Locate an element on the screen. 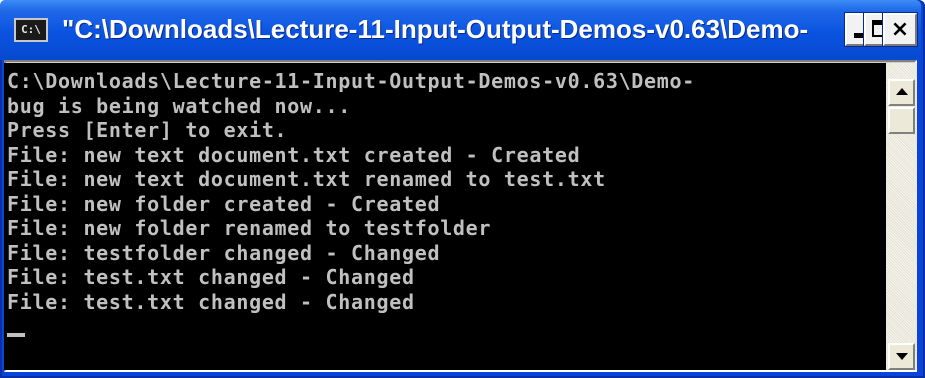 The height and width of the screenshot is (378, 925). arrow-up-icon is located at coordinates (902, 91).